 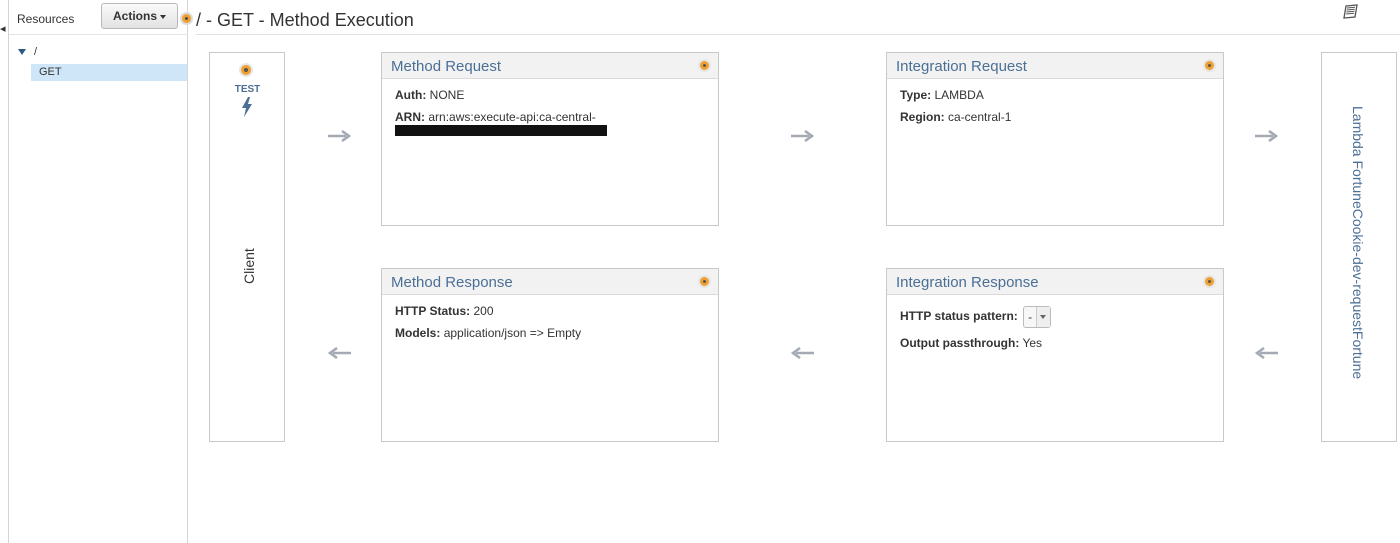 I want to click on lightning-bolt-icon, so click(x=247, y=107).